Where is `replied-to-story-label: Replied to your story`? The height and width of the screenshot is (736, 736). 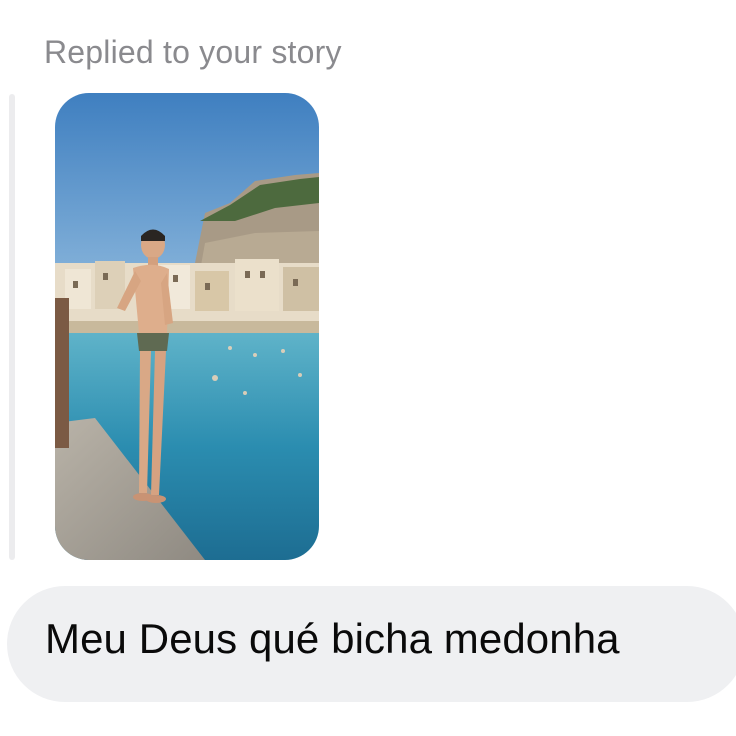 replied-to-story-label: Replied to your story is located at coordinates (193, 52).